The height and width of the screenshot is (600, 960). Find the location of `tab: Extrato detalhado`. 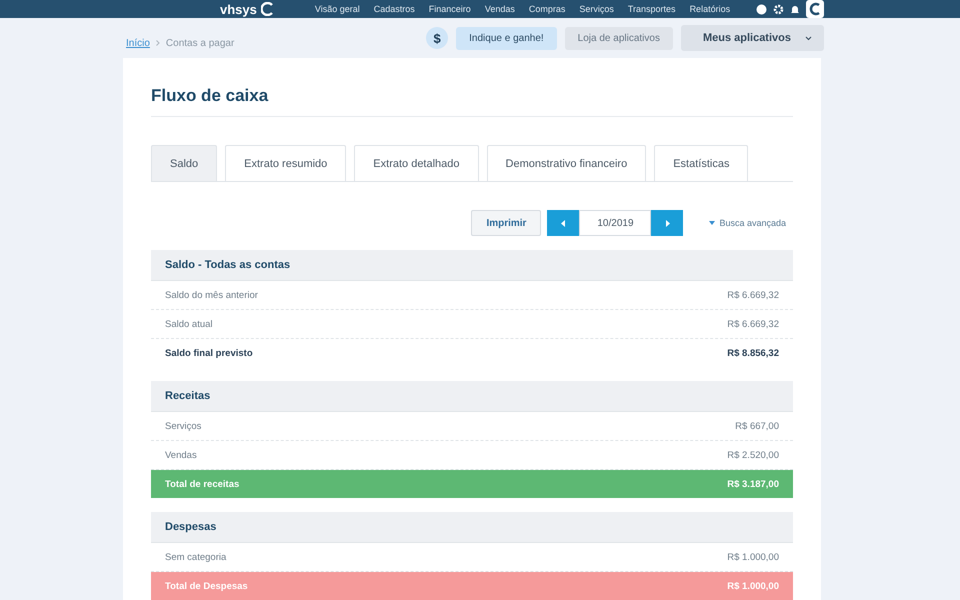

tab: Extrato detalhado is located at coordinates (416, 163).